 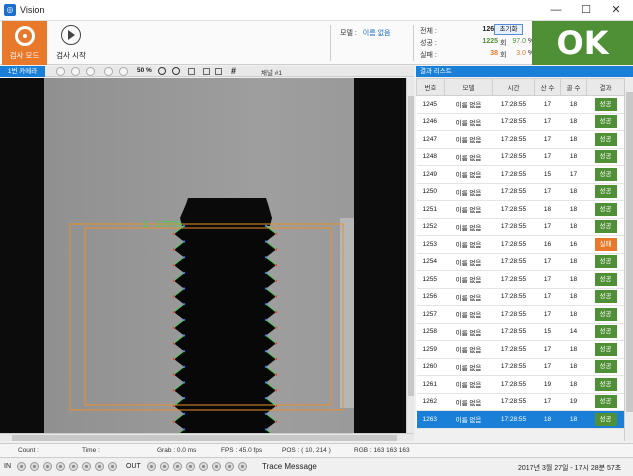 I want to click on result-row: 1249 이름 없음 17:28:55 15 17 성공, so click(x=520, y=174).